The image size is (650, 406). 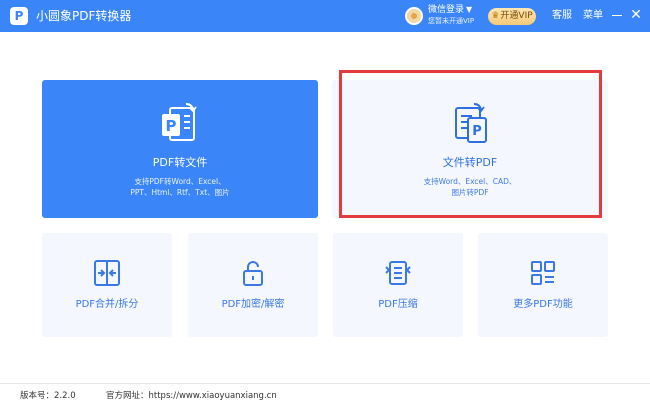 I want to click on compress-card: PDF压缩, so click(x=398, y=285).